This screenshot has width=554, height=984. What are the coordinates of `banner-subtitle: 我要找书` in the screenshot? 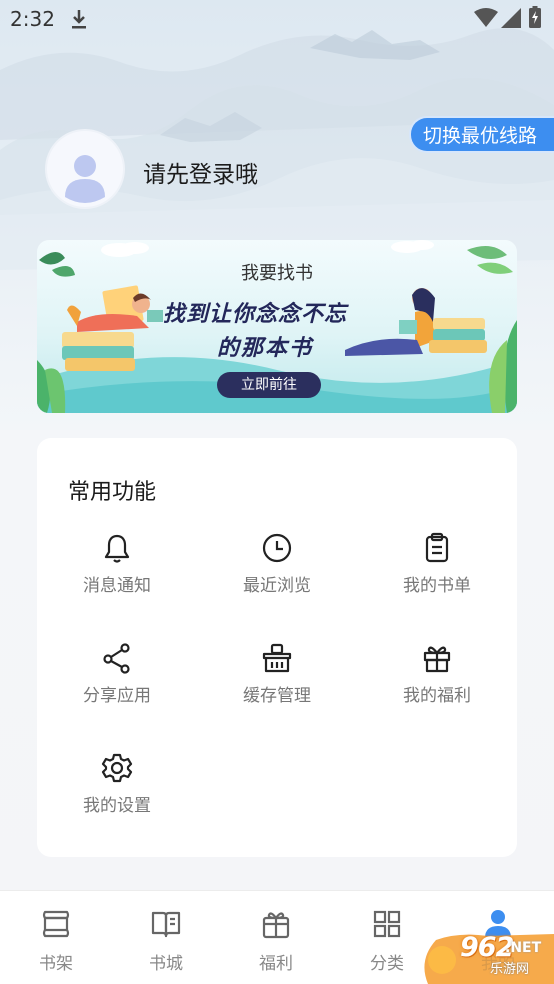 It's located at (277, 273).